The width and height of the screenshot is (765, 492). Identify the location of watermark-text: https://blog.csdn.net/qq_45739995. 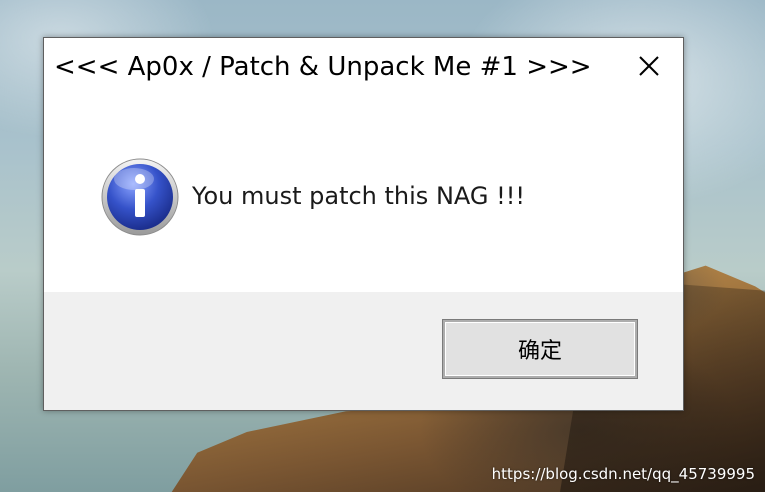
(623, 474).